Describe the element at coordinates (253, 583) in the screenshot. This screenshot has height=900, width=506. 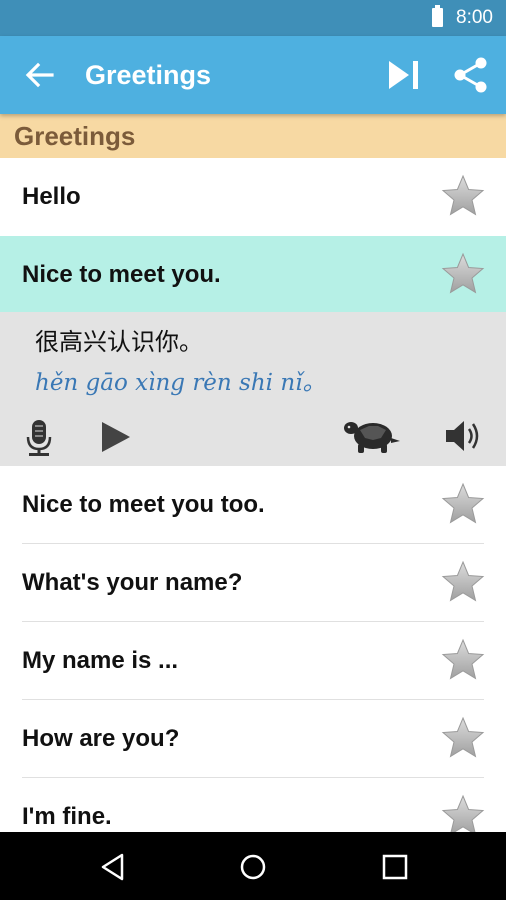
I see `phrase-row-whats-your-name: What's your name?` at that location.